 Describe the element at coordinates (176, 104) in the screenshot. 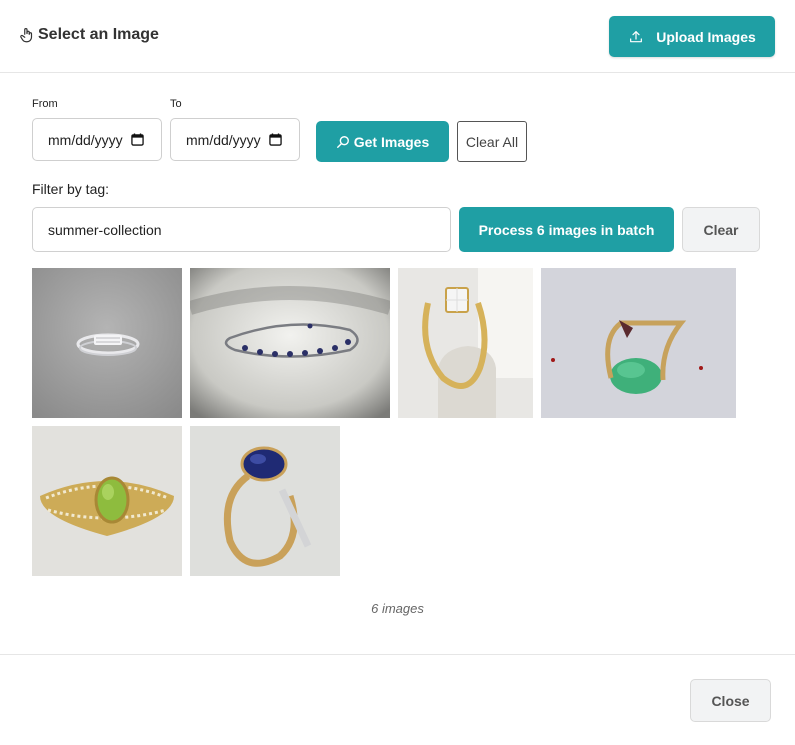

I see `to-label: To` at that location.